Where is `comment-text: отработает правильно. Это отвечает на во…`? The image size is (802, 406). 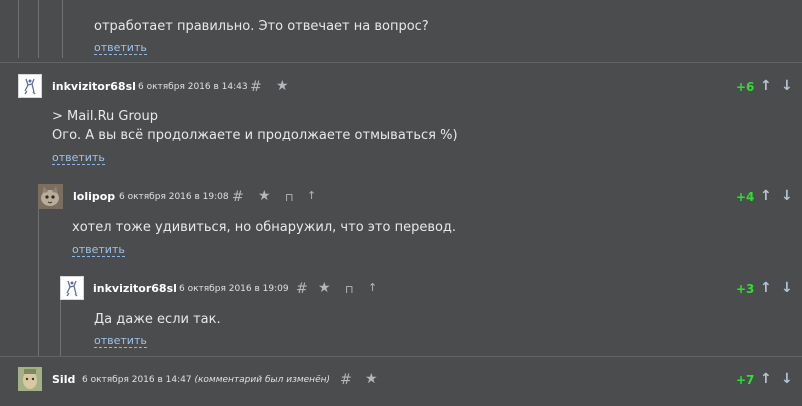 comment-text: отработает правильно. Это отвечает на во… is located at coordinates (261, 26).